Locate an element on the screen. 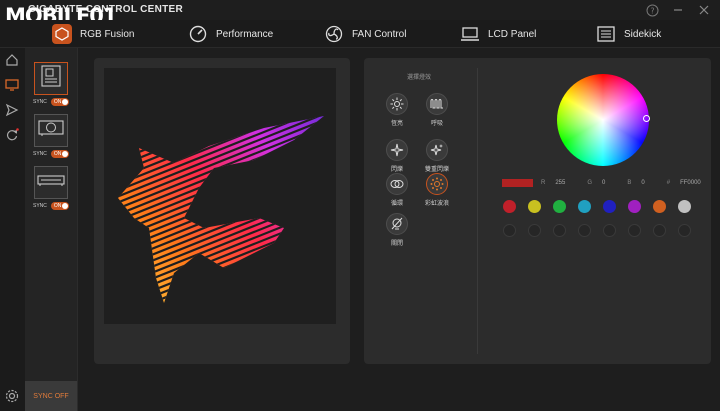  help-icon: ? is located at coordinates (652, 10).